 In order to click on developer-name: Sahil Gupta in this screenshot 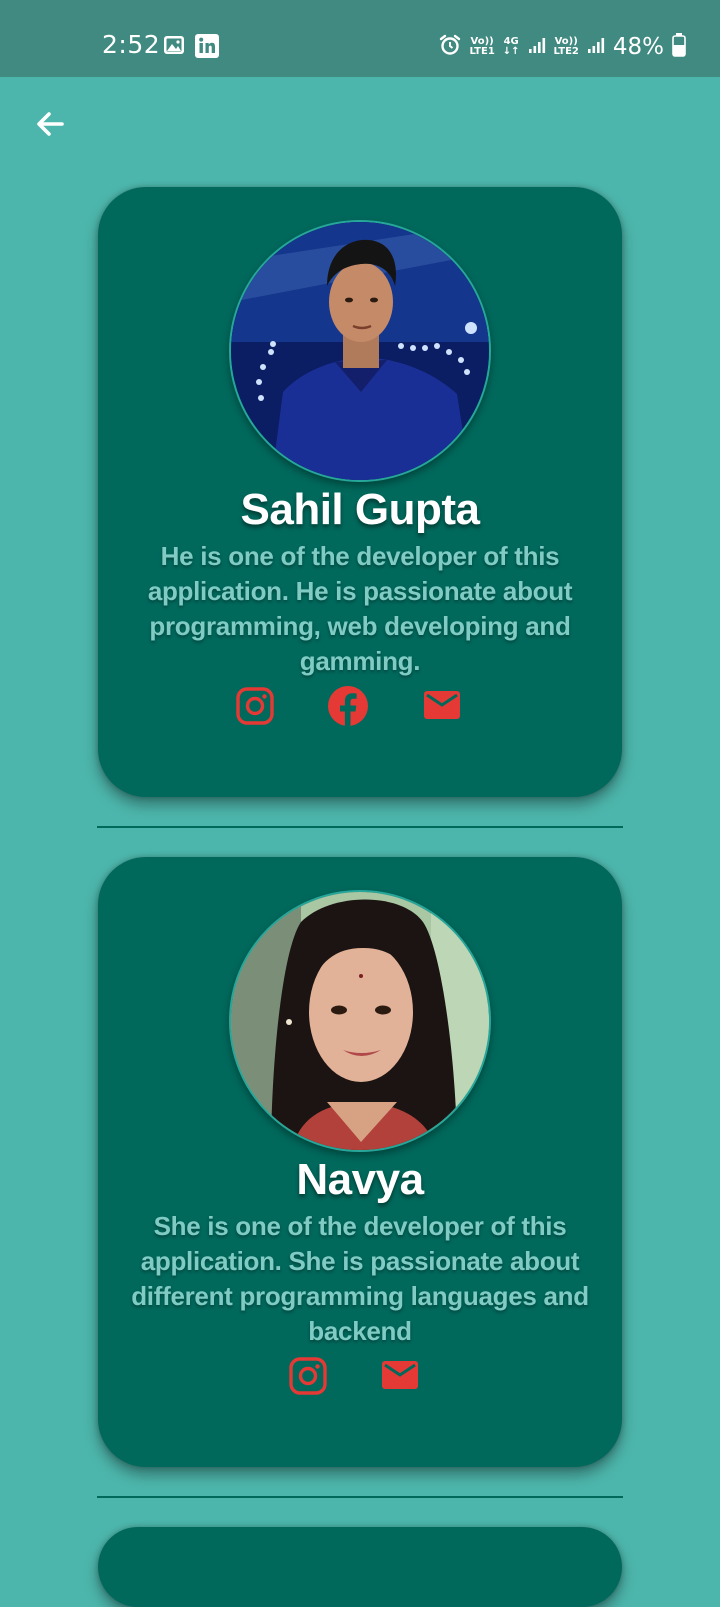, I will do `click(360, 509)`.